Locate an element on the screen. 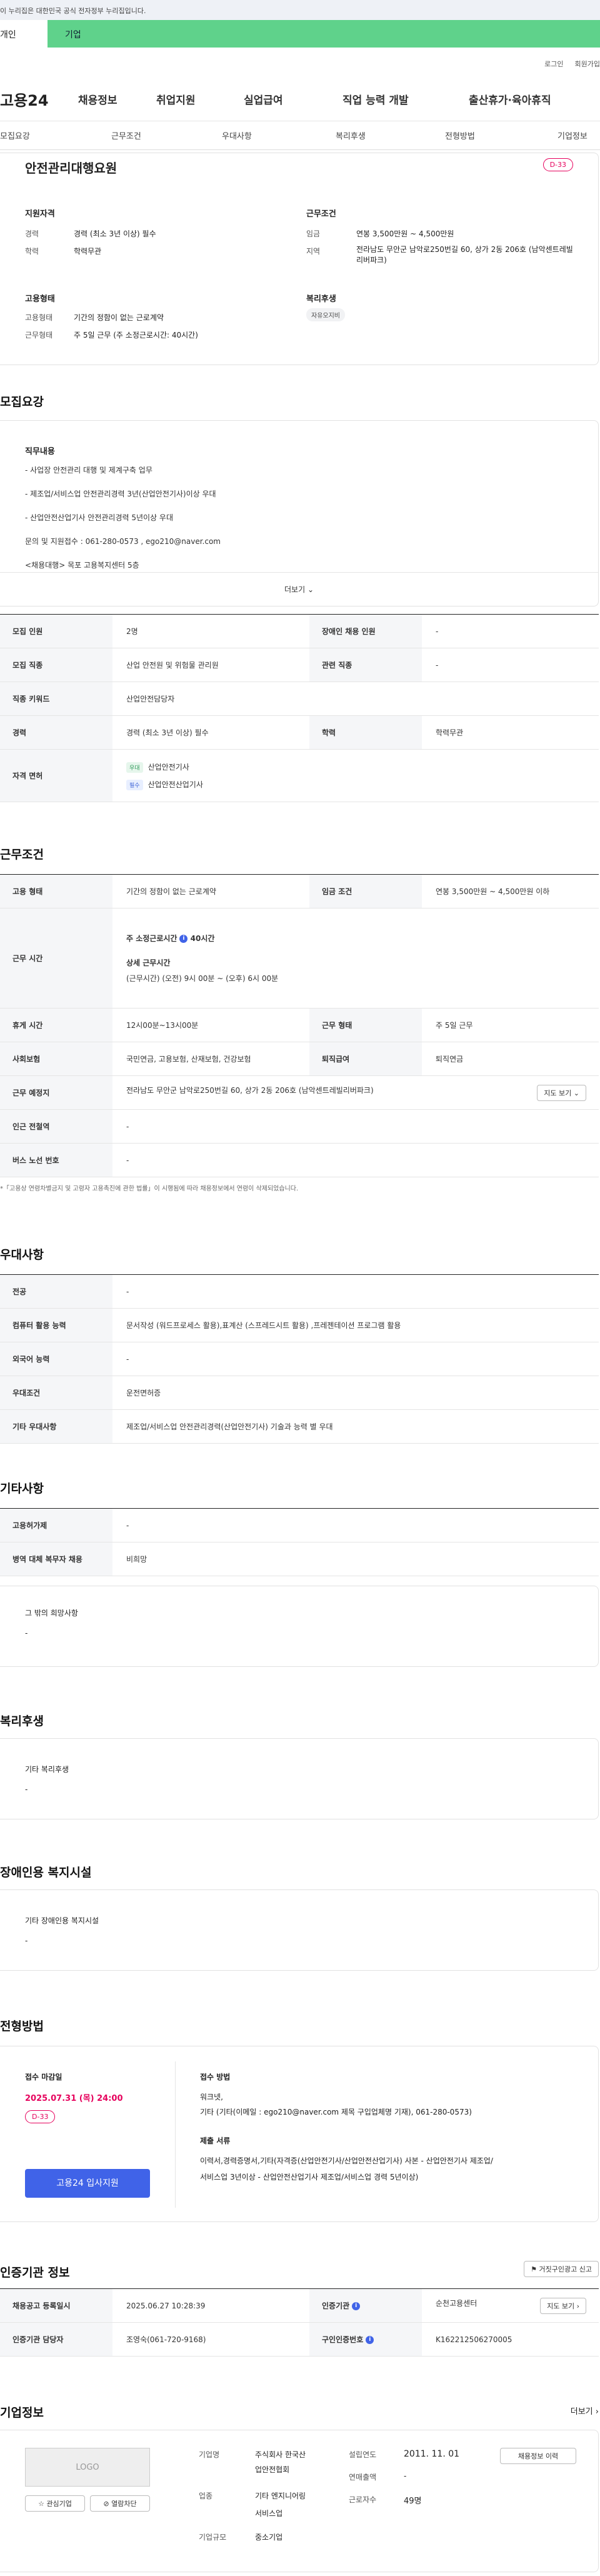 The width and height of the screenshot is (600, 2576). star-icon: ☆ is located at coordinates (41, 2504).